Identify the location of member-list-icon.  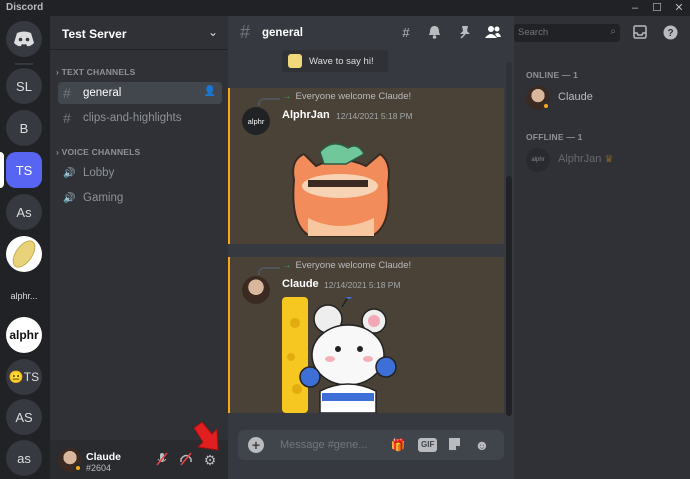
(493, 33).